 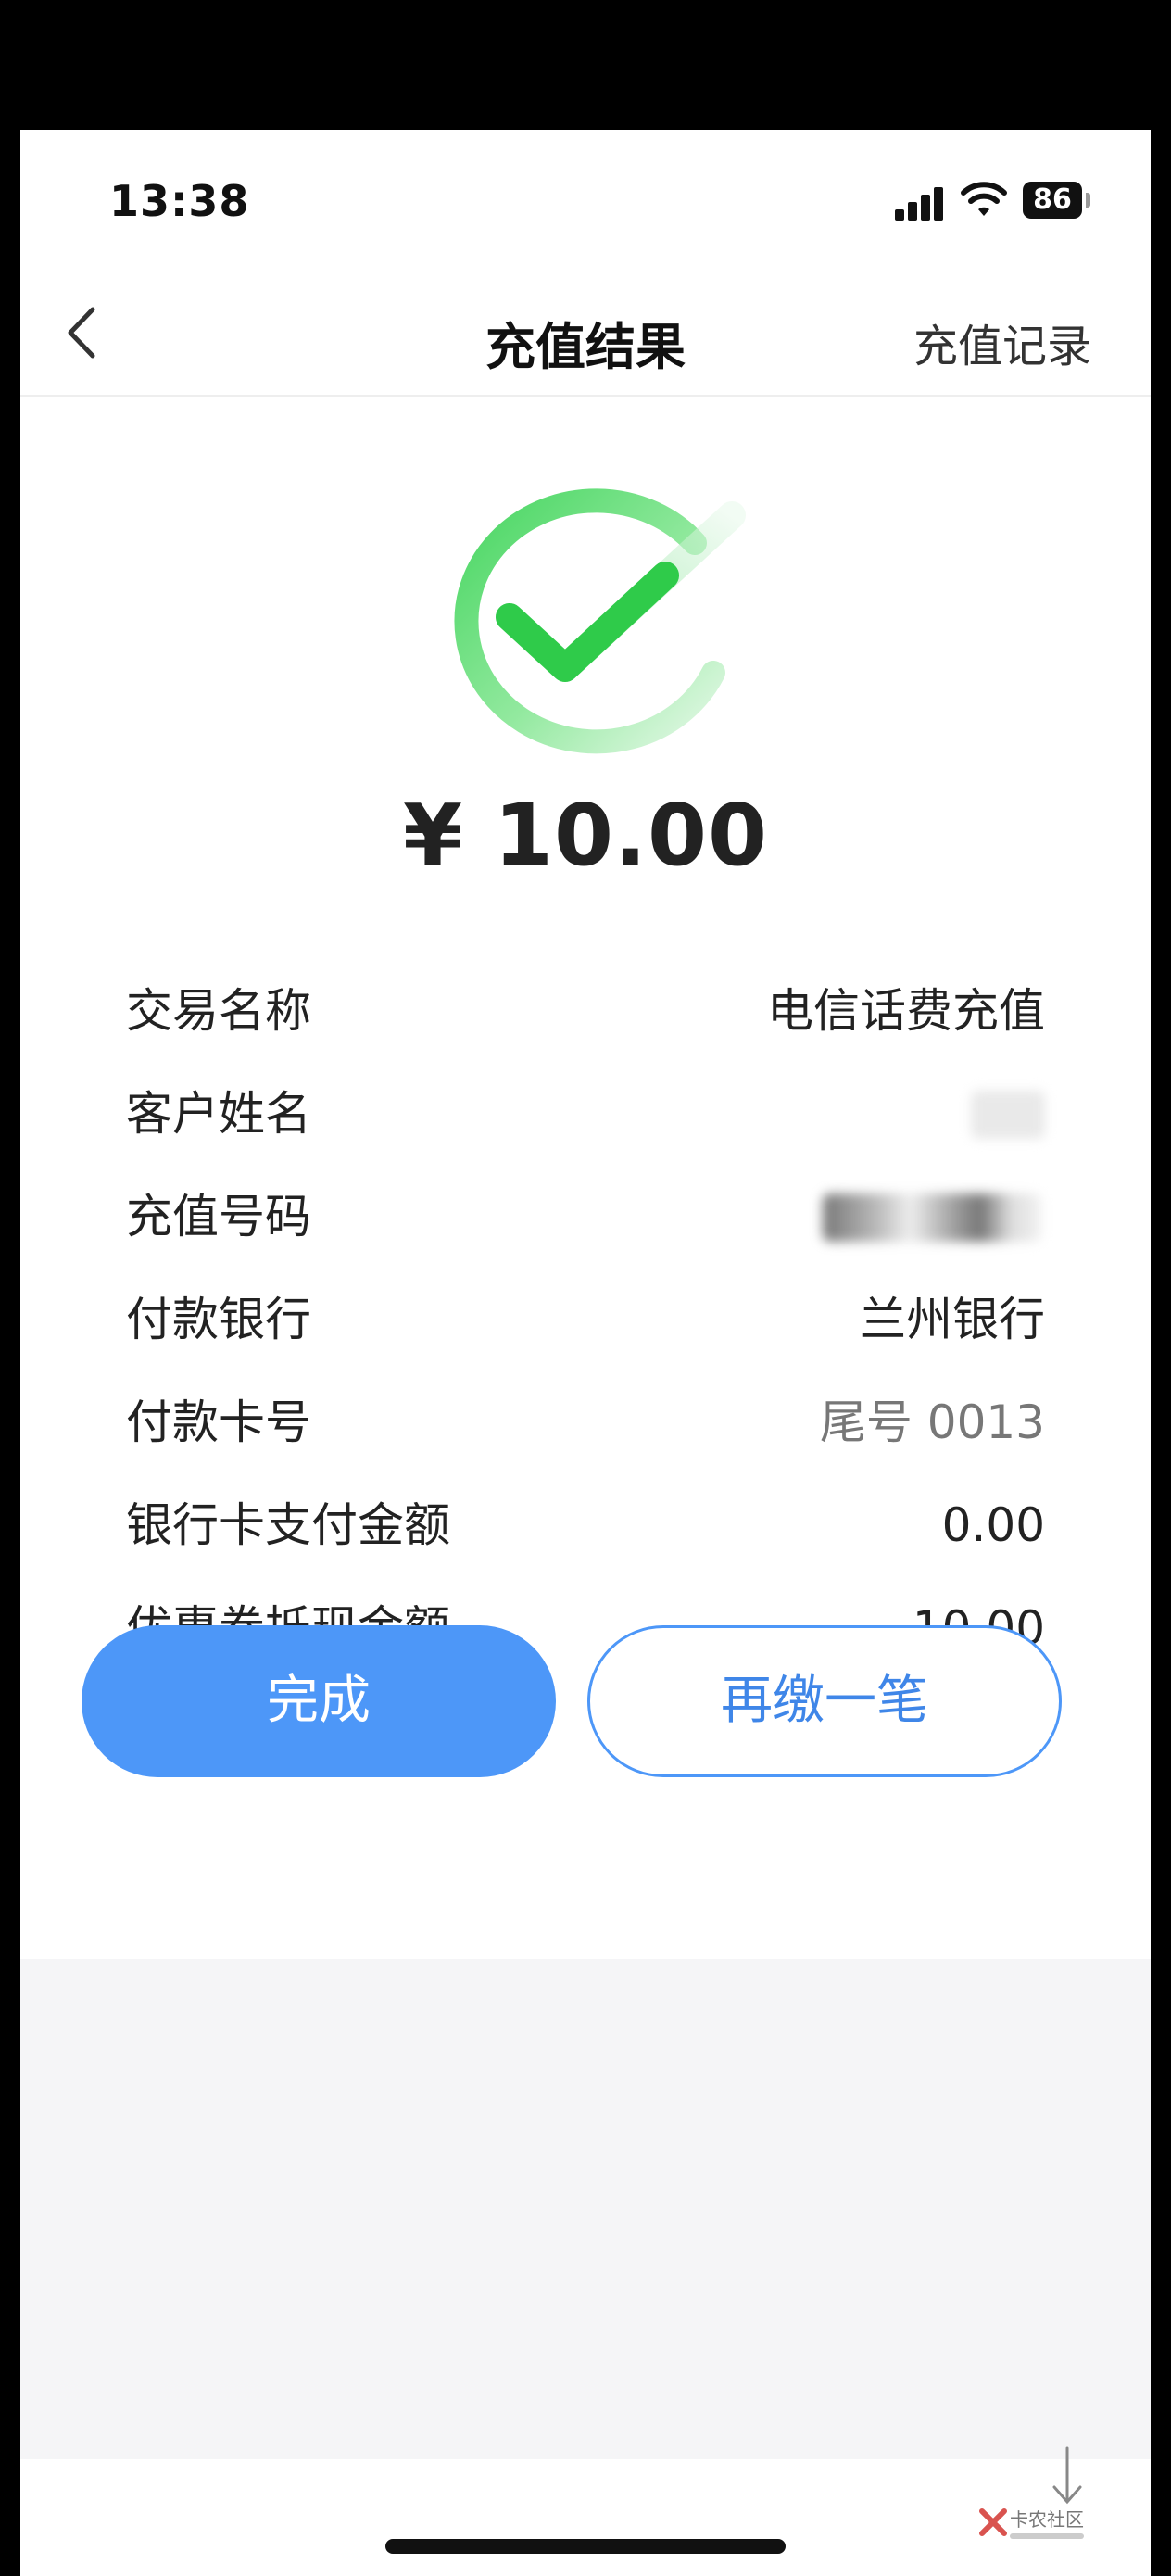 What do you see at coordinates (585, 1033) in the screenshot?
I see `detail-row-transaction-name: 交易名称 电信话费充值` at bounding box center [585, 1033].